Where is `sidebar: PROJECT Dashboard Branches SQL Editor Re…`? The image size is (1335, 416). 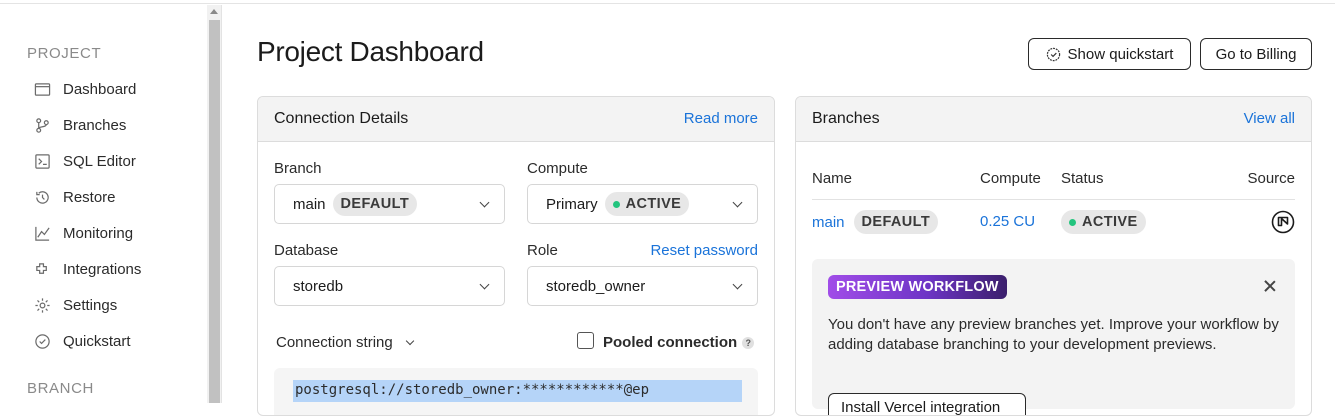
sidebar: PROJECT Dashboard Branches SQL Editor Re… is located at coordinates (103, 204).